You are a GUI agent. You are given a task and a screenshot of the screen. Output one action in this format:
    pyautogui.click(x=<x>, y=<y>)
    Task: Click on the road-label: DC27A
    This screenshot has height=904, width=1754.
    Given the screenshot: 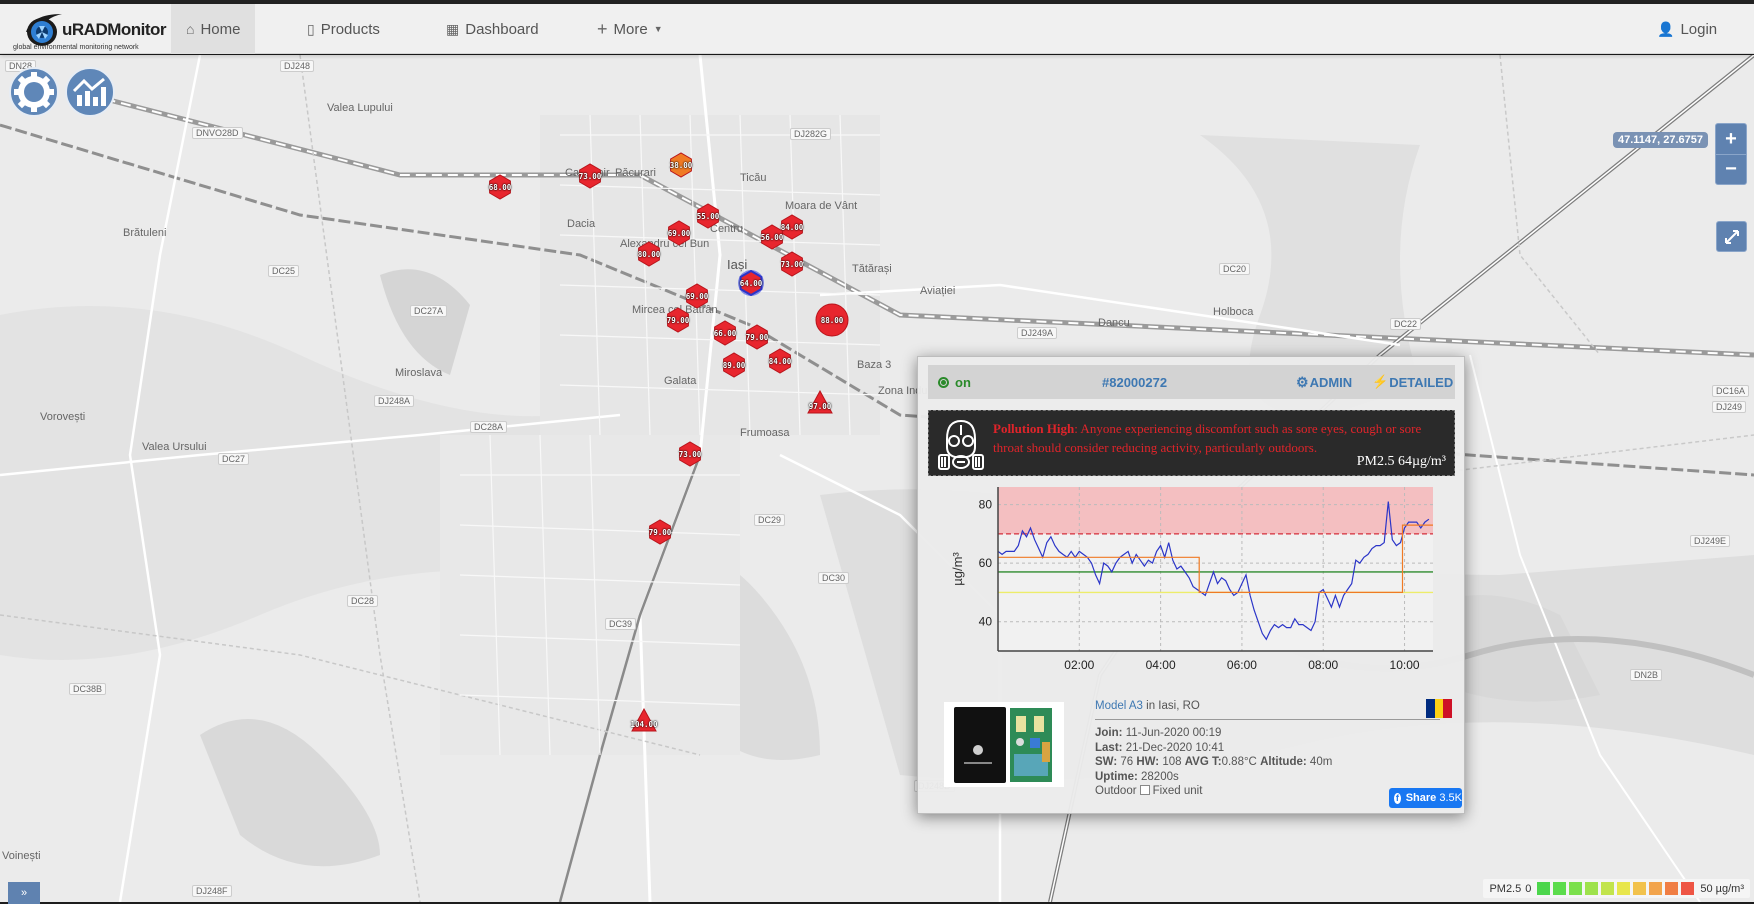 What is the action you would take?
    pyautogui.click(x=429, y=311)
    